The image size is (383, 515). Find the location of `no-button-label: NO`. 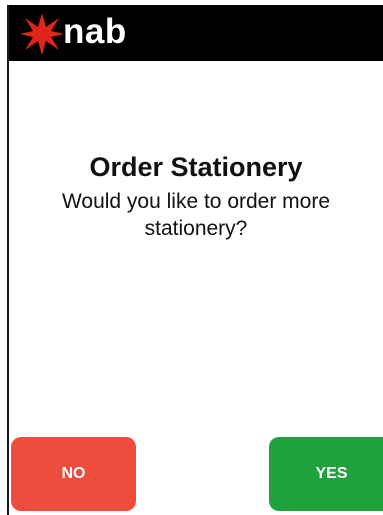

no-button-label: NO is located at coordinates (73, 473).